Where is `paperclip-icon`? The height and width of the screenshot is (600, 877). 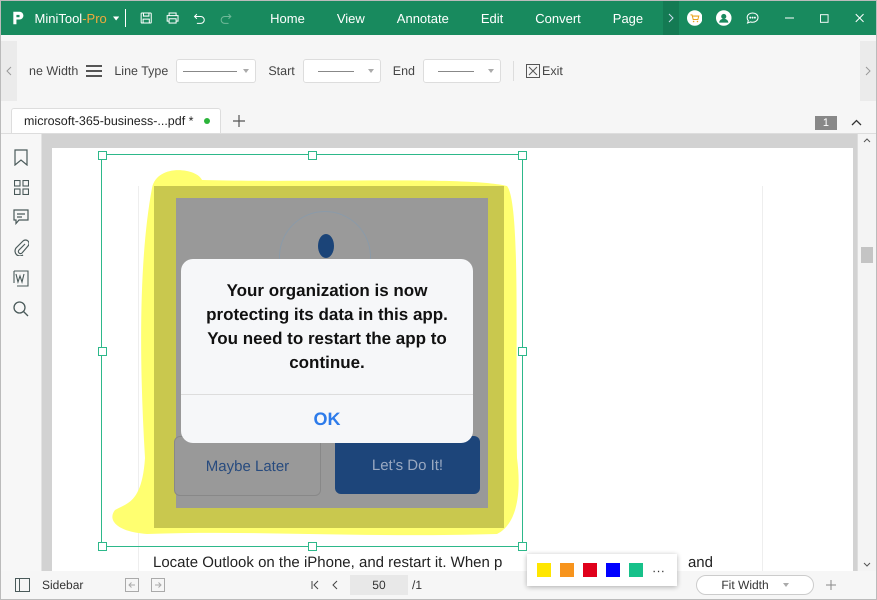 paperclip-icon is located at coordinates (21, 247).